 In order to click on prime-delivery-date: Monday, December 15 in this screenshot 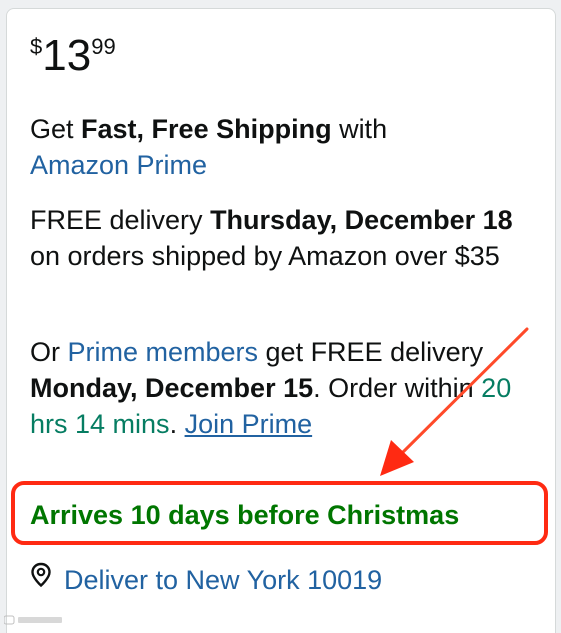, I will do `click(172, 388)`.